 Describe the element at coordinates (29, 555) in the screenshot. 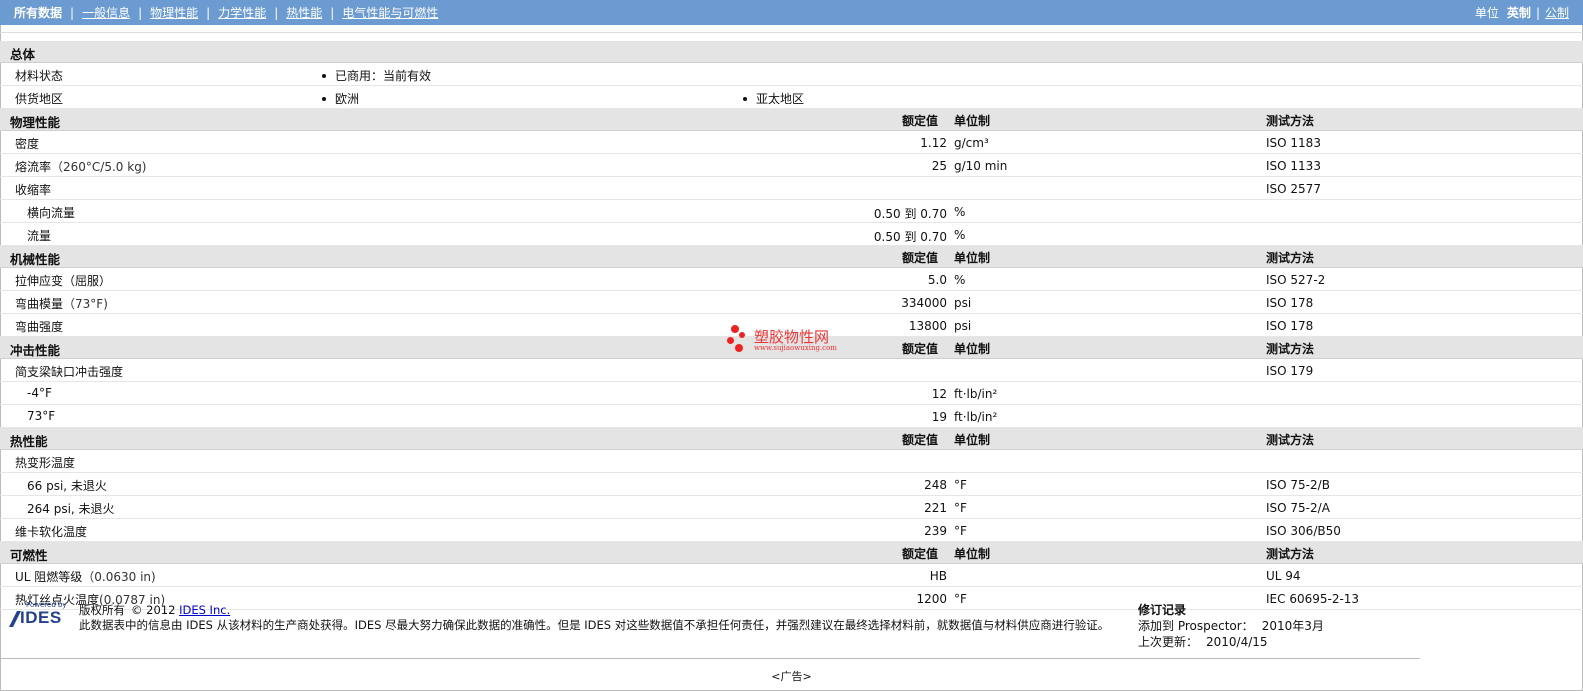

I see `section-title: 可燃性` at that location.